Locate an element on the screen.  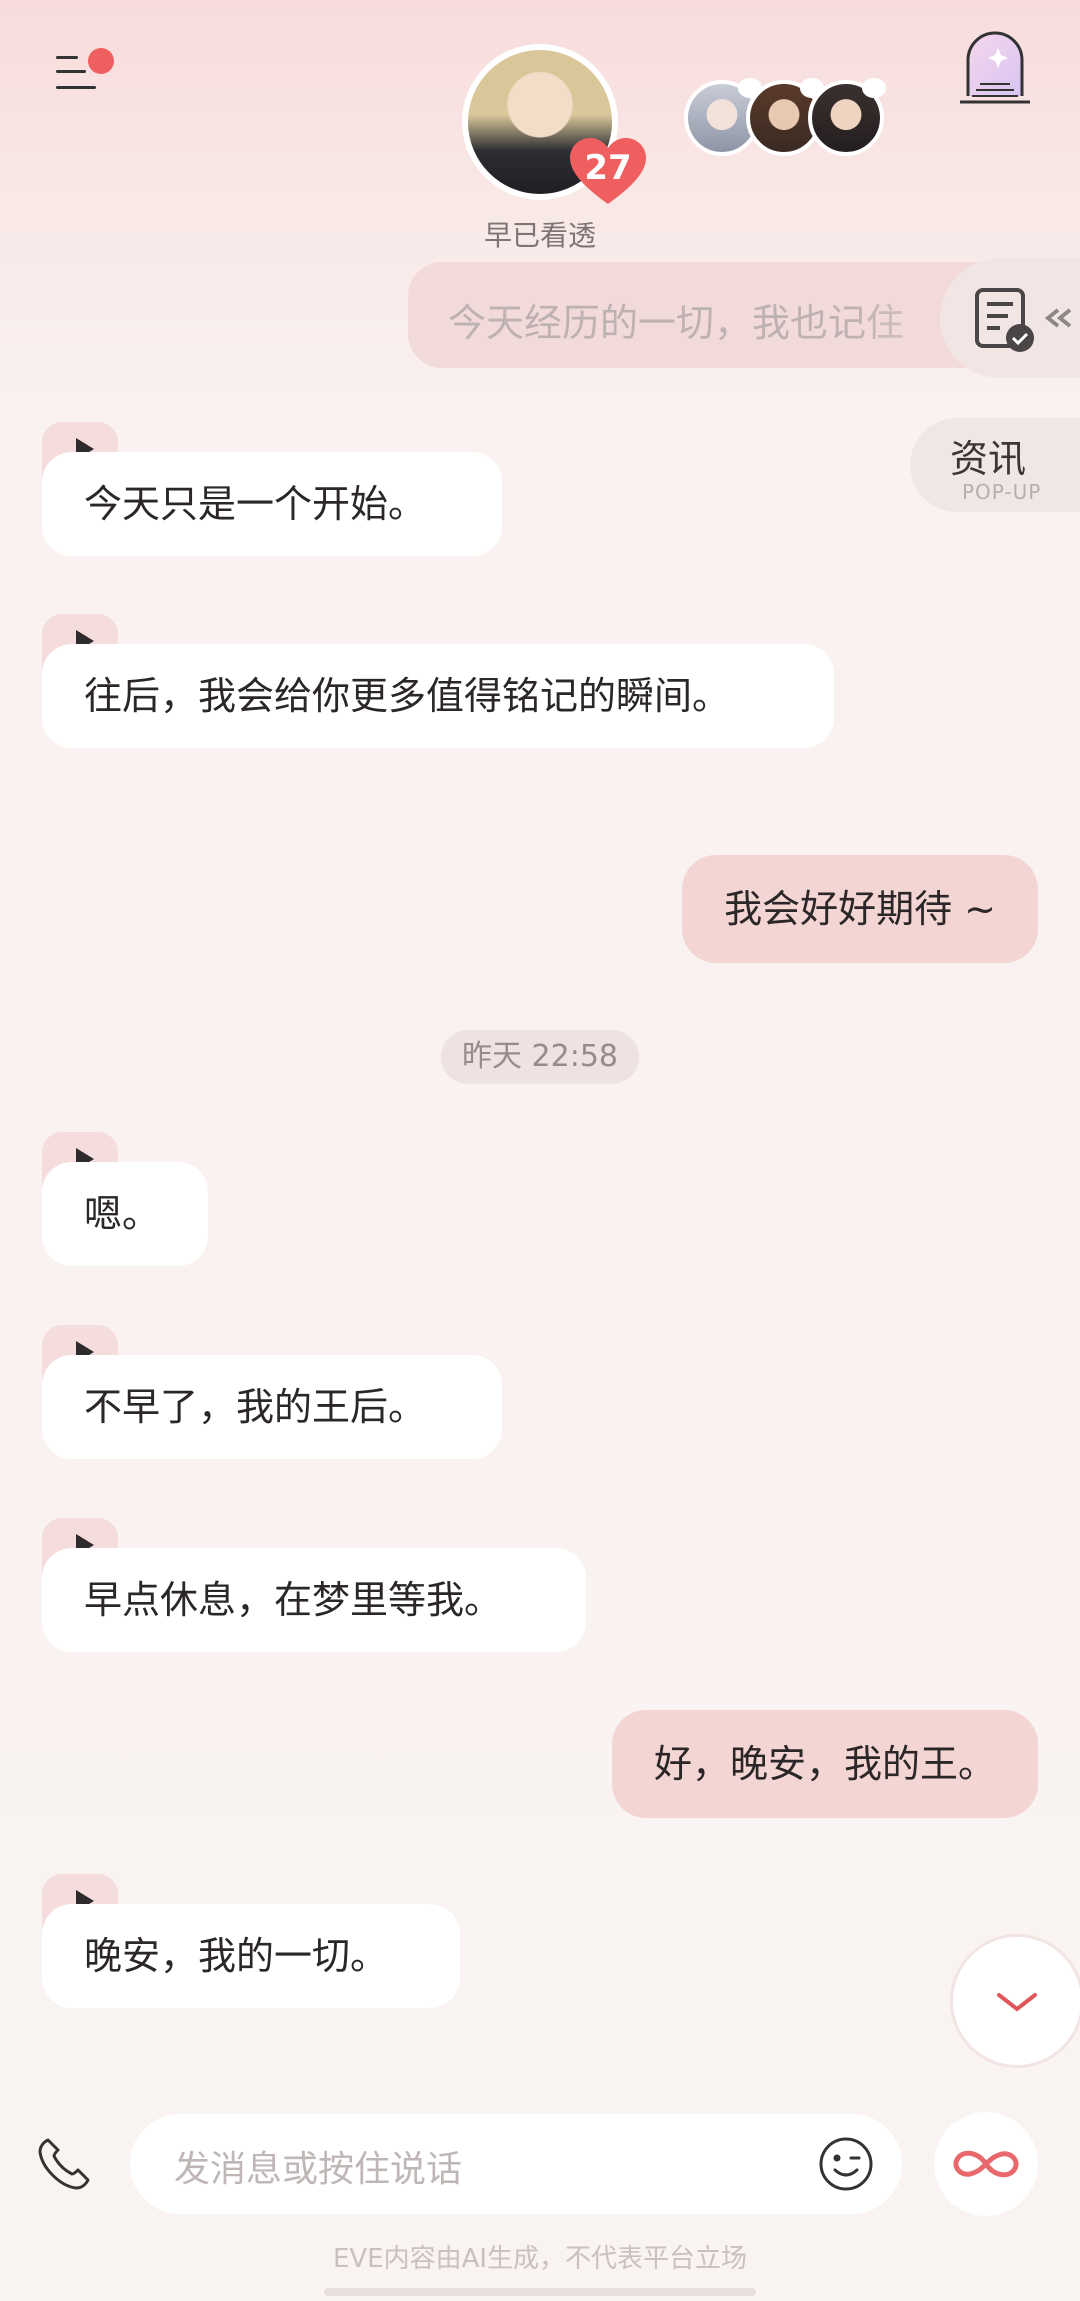
character-avatar-mini is located at coordinates (847, 117).